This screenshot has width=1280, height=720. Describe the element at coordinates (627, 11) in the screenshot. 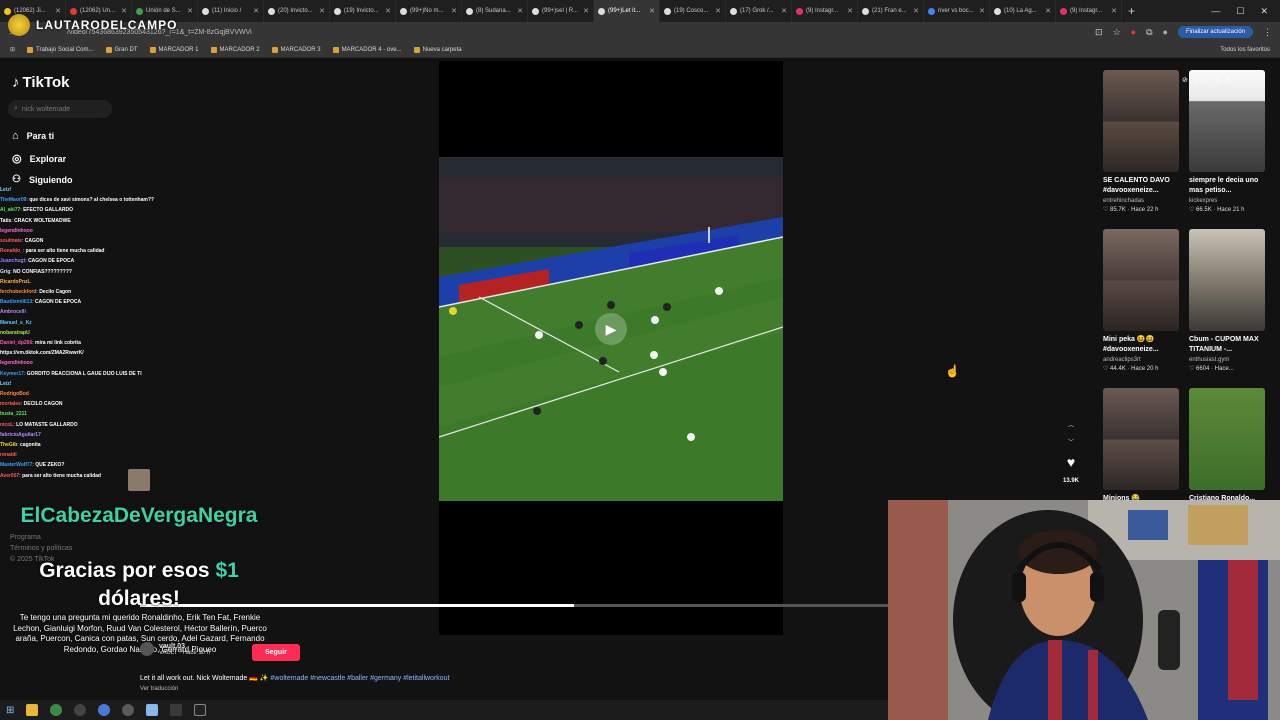

I see `browser-tab: (99+)Let it... ✕` at that location.